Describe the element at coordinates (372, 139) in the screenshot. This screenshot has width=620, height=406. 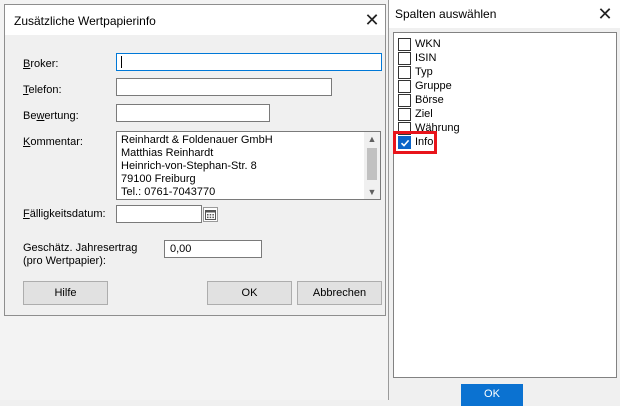
I see `scroll-up-icon: ▲` at that location.